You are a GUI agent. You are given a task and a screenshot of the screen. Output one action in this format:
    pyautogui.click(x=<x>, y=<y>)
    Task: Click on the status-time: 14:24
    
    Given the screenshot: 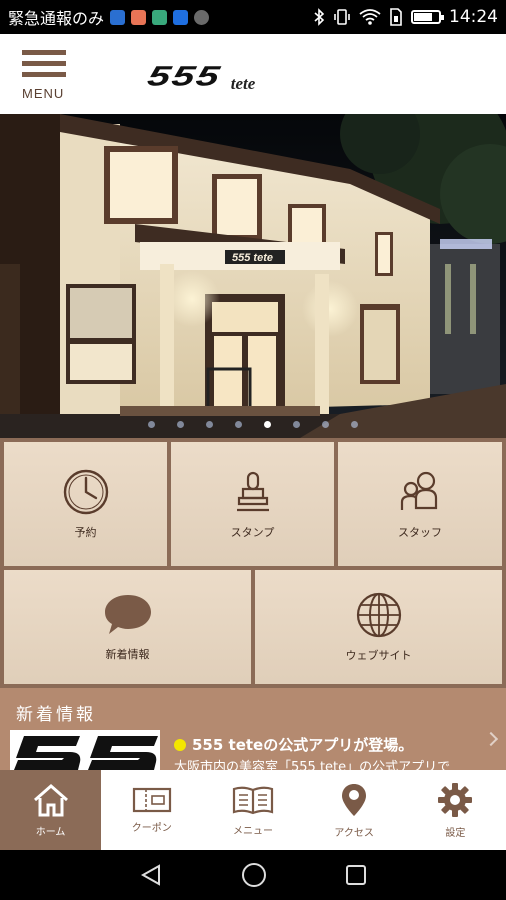 What is the action you would take?
    pyautogui.click(x=473, y=17)
    